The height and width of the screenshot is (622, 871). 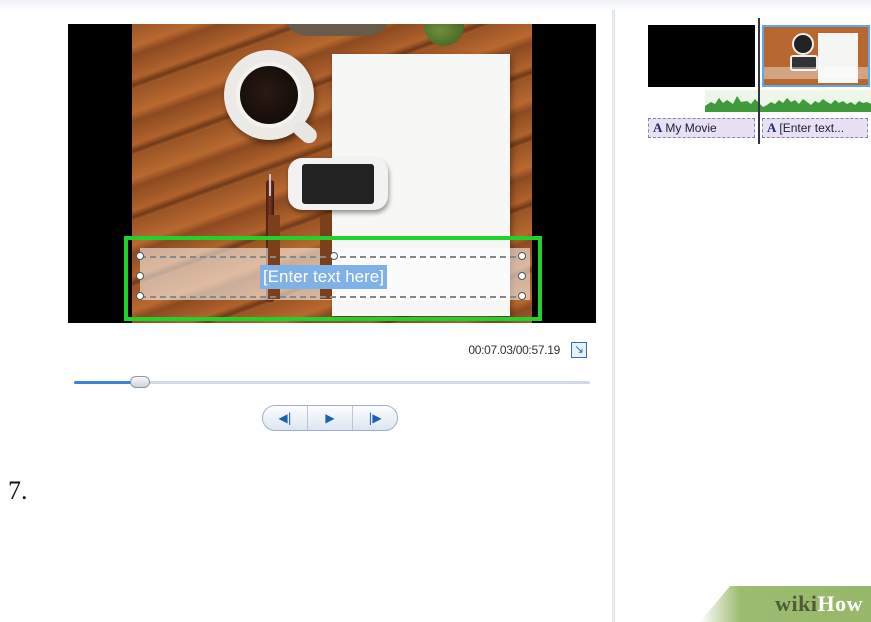 What do you see at coordinates (701, 56) in the screenshot?
I see `clip-black-title-slide` at bounding box center [701, 56].